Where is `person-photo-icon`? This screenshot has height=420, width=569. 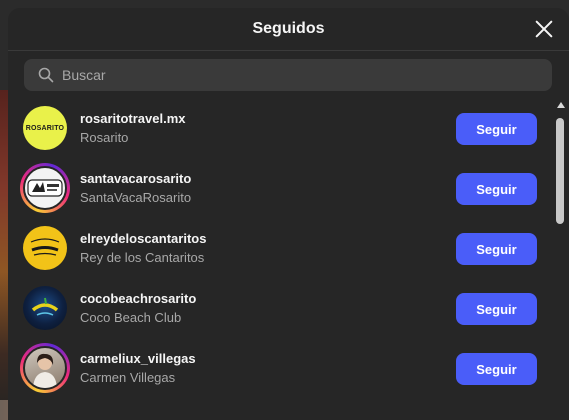 person-photo-icon is located at coordinates (45, 370).